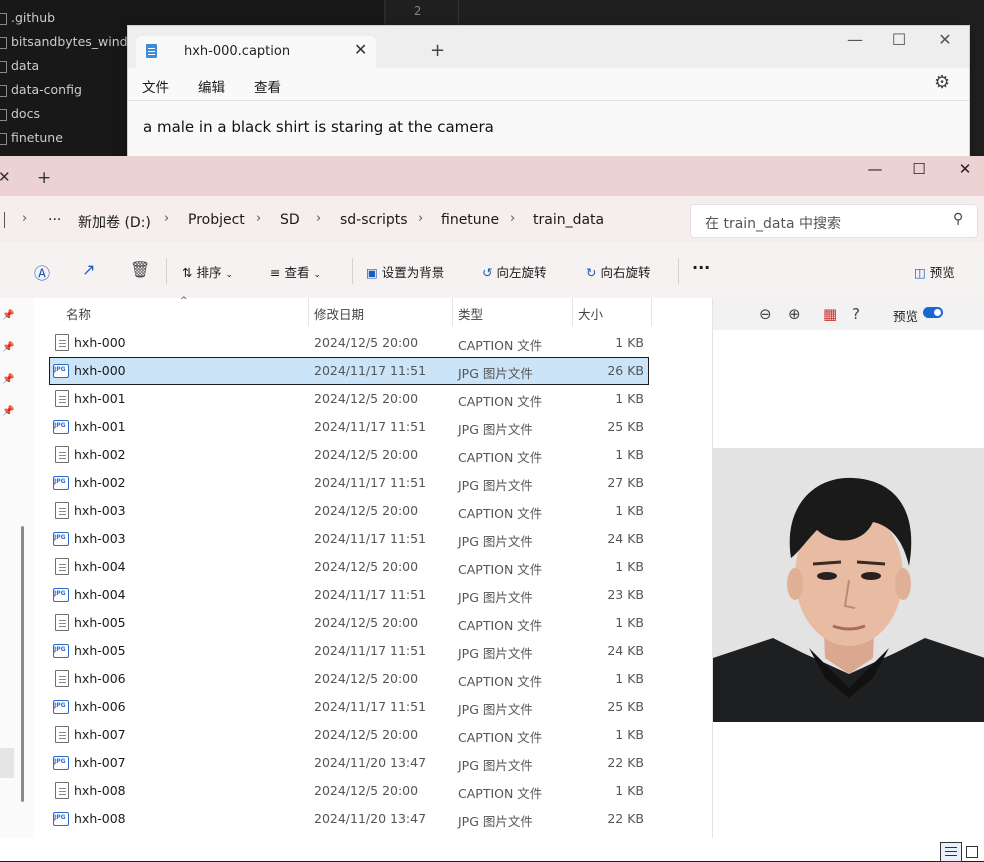 The image size is (984, 862). I want to click on file-size: 22 KB, so click(625, 818).